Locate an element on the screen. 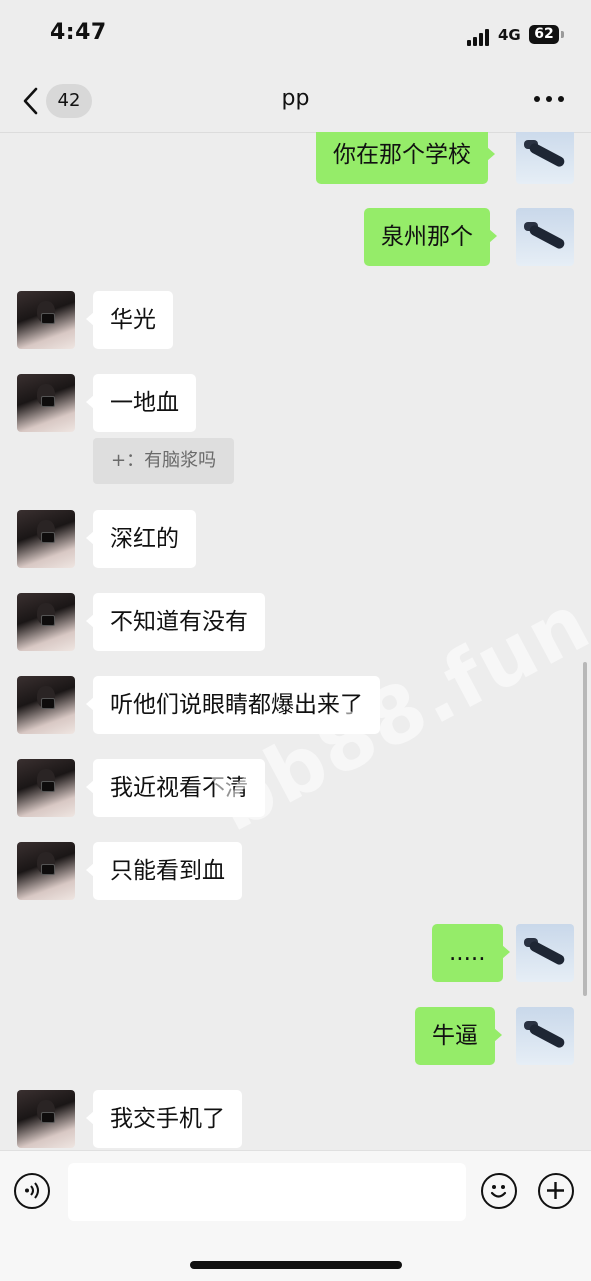 The width and height of the screenshot is (591, 1281). message-bubble-incoming: 听他们说眼睛都爆出来了 is located at coordinates (233, 705).